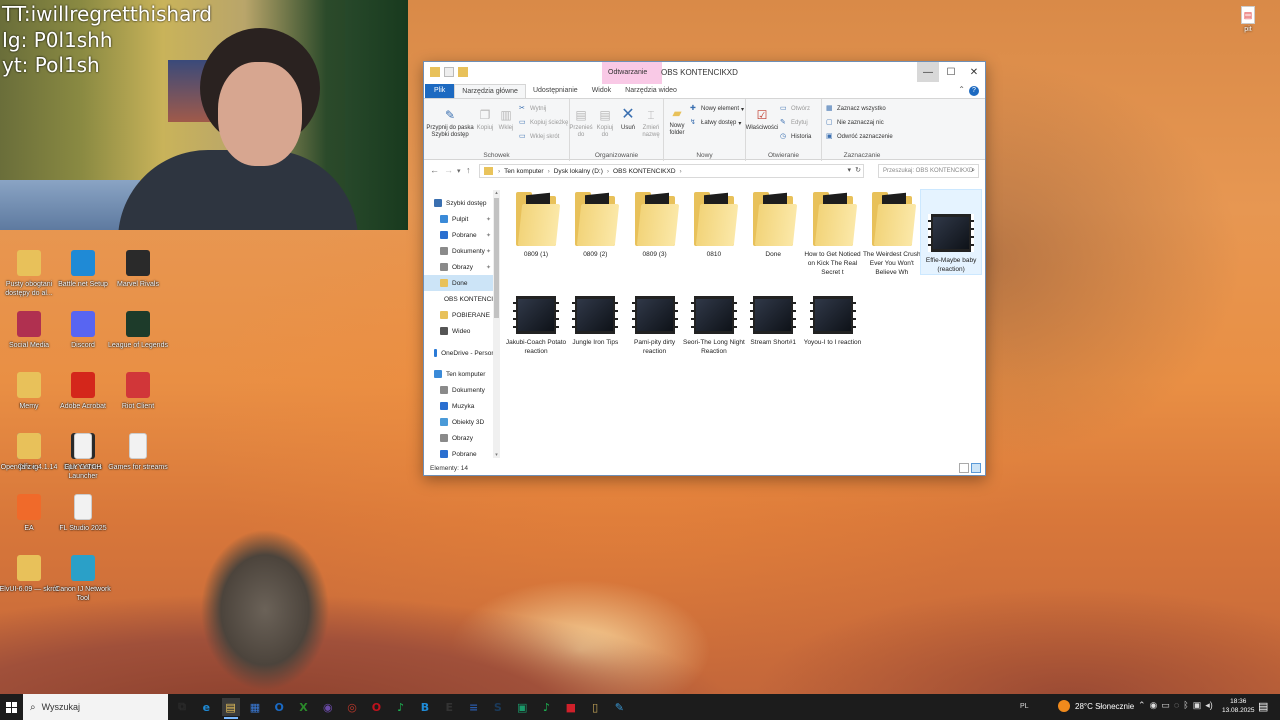 This screenshot has width=1280, height=720. I want to click on outlook-icon: O, so click(279, 707).